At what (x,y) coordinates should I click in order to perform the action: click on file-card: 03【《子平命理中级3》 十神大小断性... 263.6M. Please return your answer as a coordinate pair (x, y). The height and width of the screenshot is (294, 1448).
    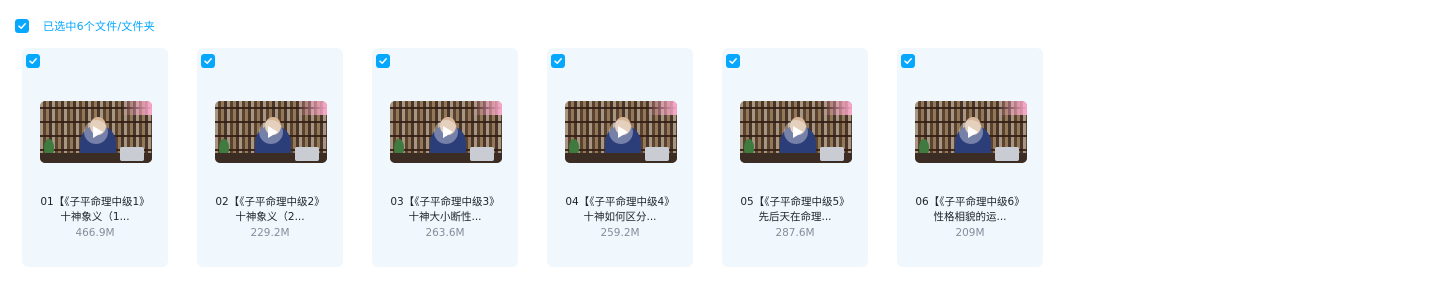
    Looking at the image, I should click on (445, 157).